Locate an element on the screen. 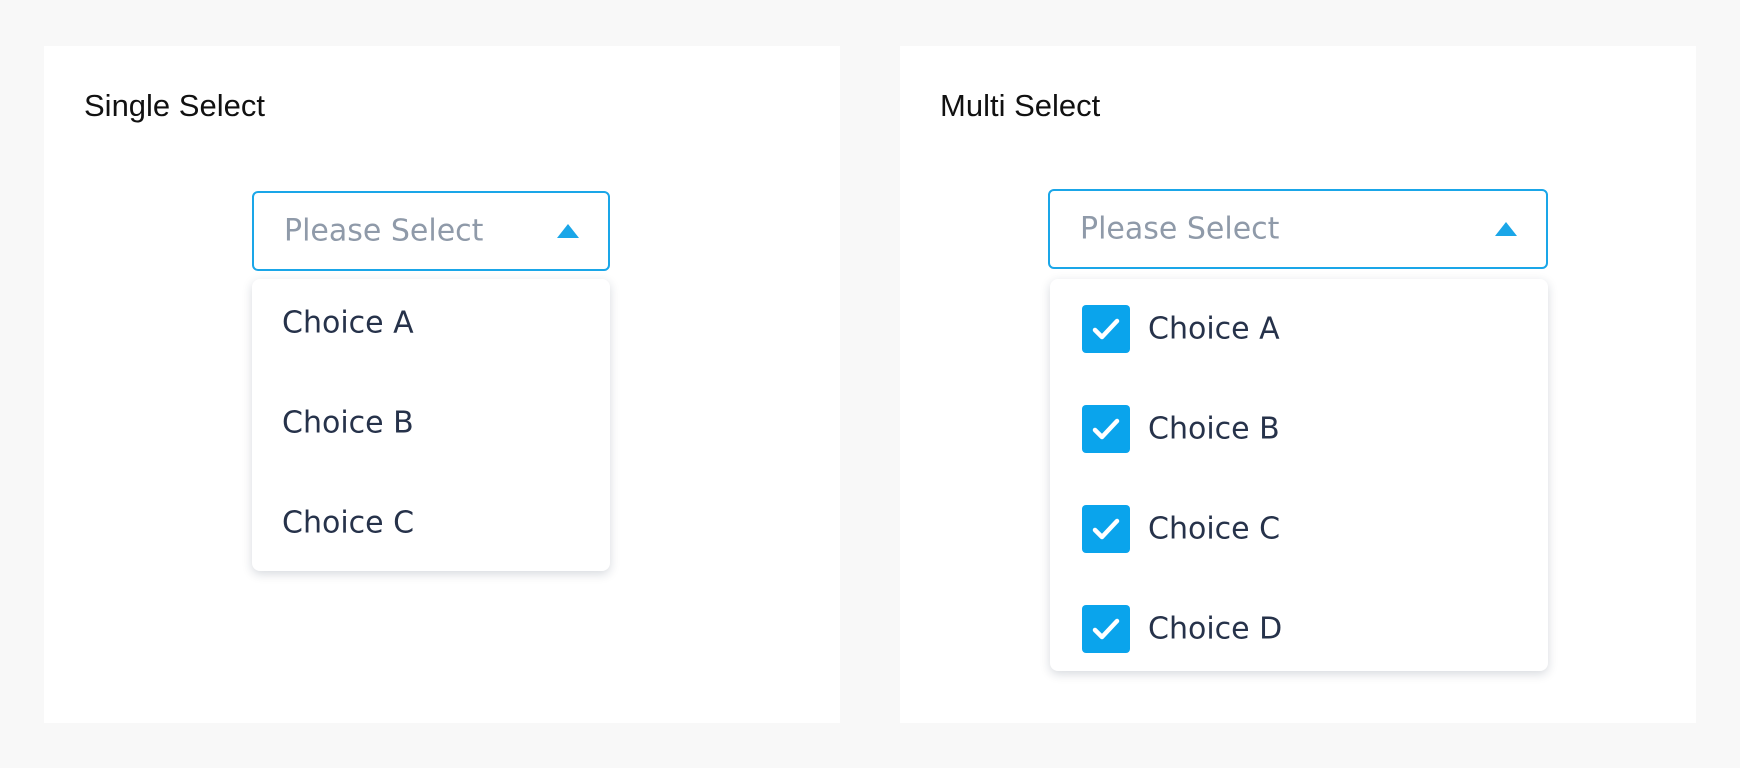 The width and height of the screenshot is (1740, 768). multi-select-title: Multi Select is located at coordinates (1020, 105).